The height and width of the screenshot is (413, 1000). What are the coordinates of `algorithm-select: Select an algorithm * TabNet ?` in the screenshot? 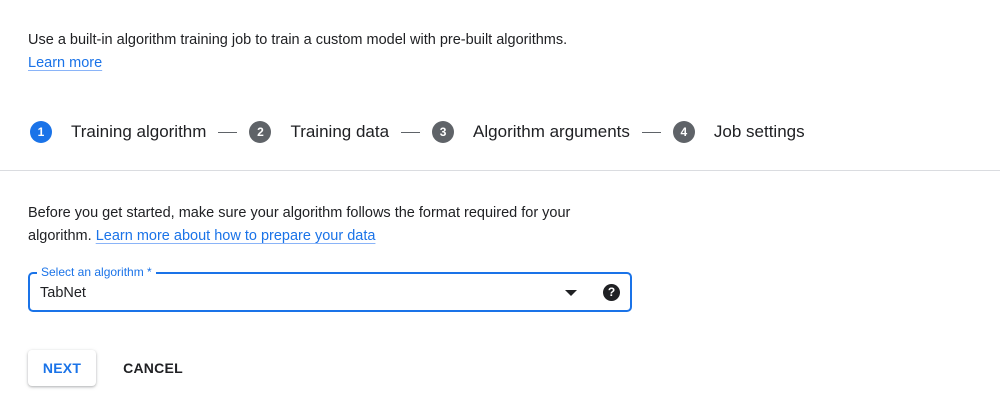 It's located at (330, 288).